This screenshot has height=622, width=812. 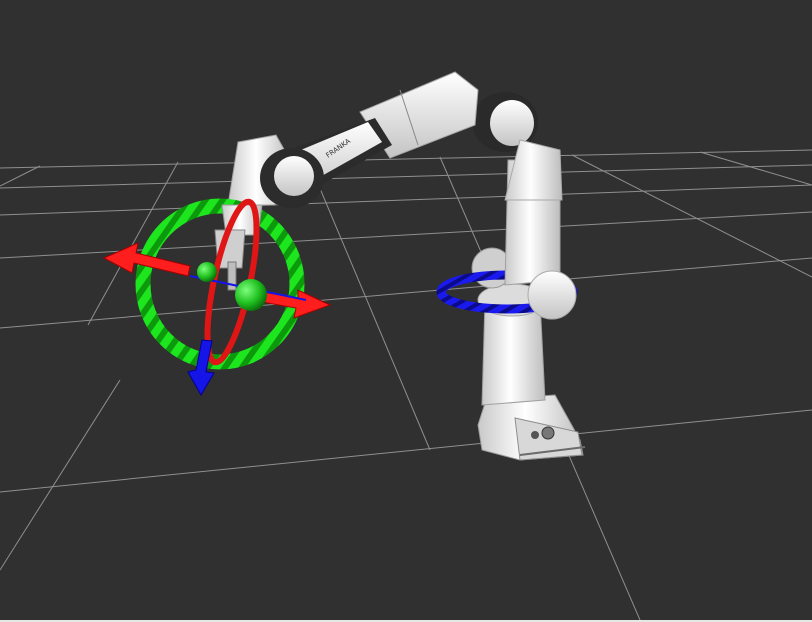 I want to click on robot-elbow-joint, so click(x=517, y=146).